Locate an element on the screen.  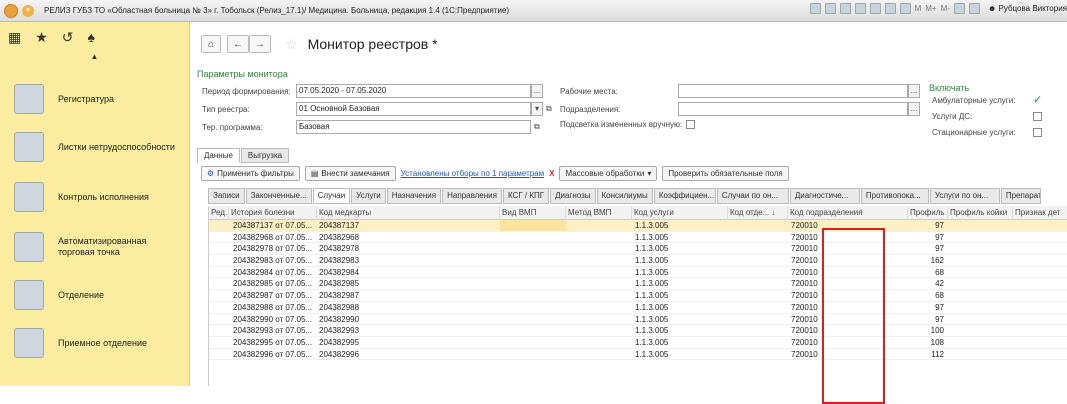
type-field: 01 Основной Базовая is located at coordinates (413, 109).